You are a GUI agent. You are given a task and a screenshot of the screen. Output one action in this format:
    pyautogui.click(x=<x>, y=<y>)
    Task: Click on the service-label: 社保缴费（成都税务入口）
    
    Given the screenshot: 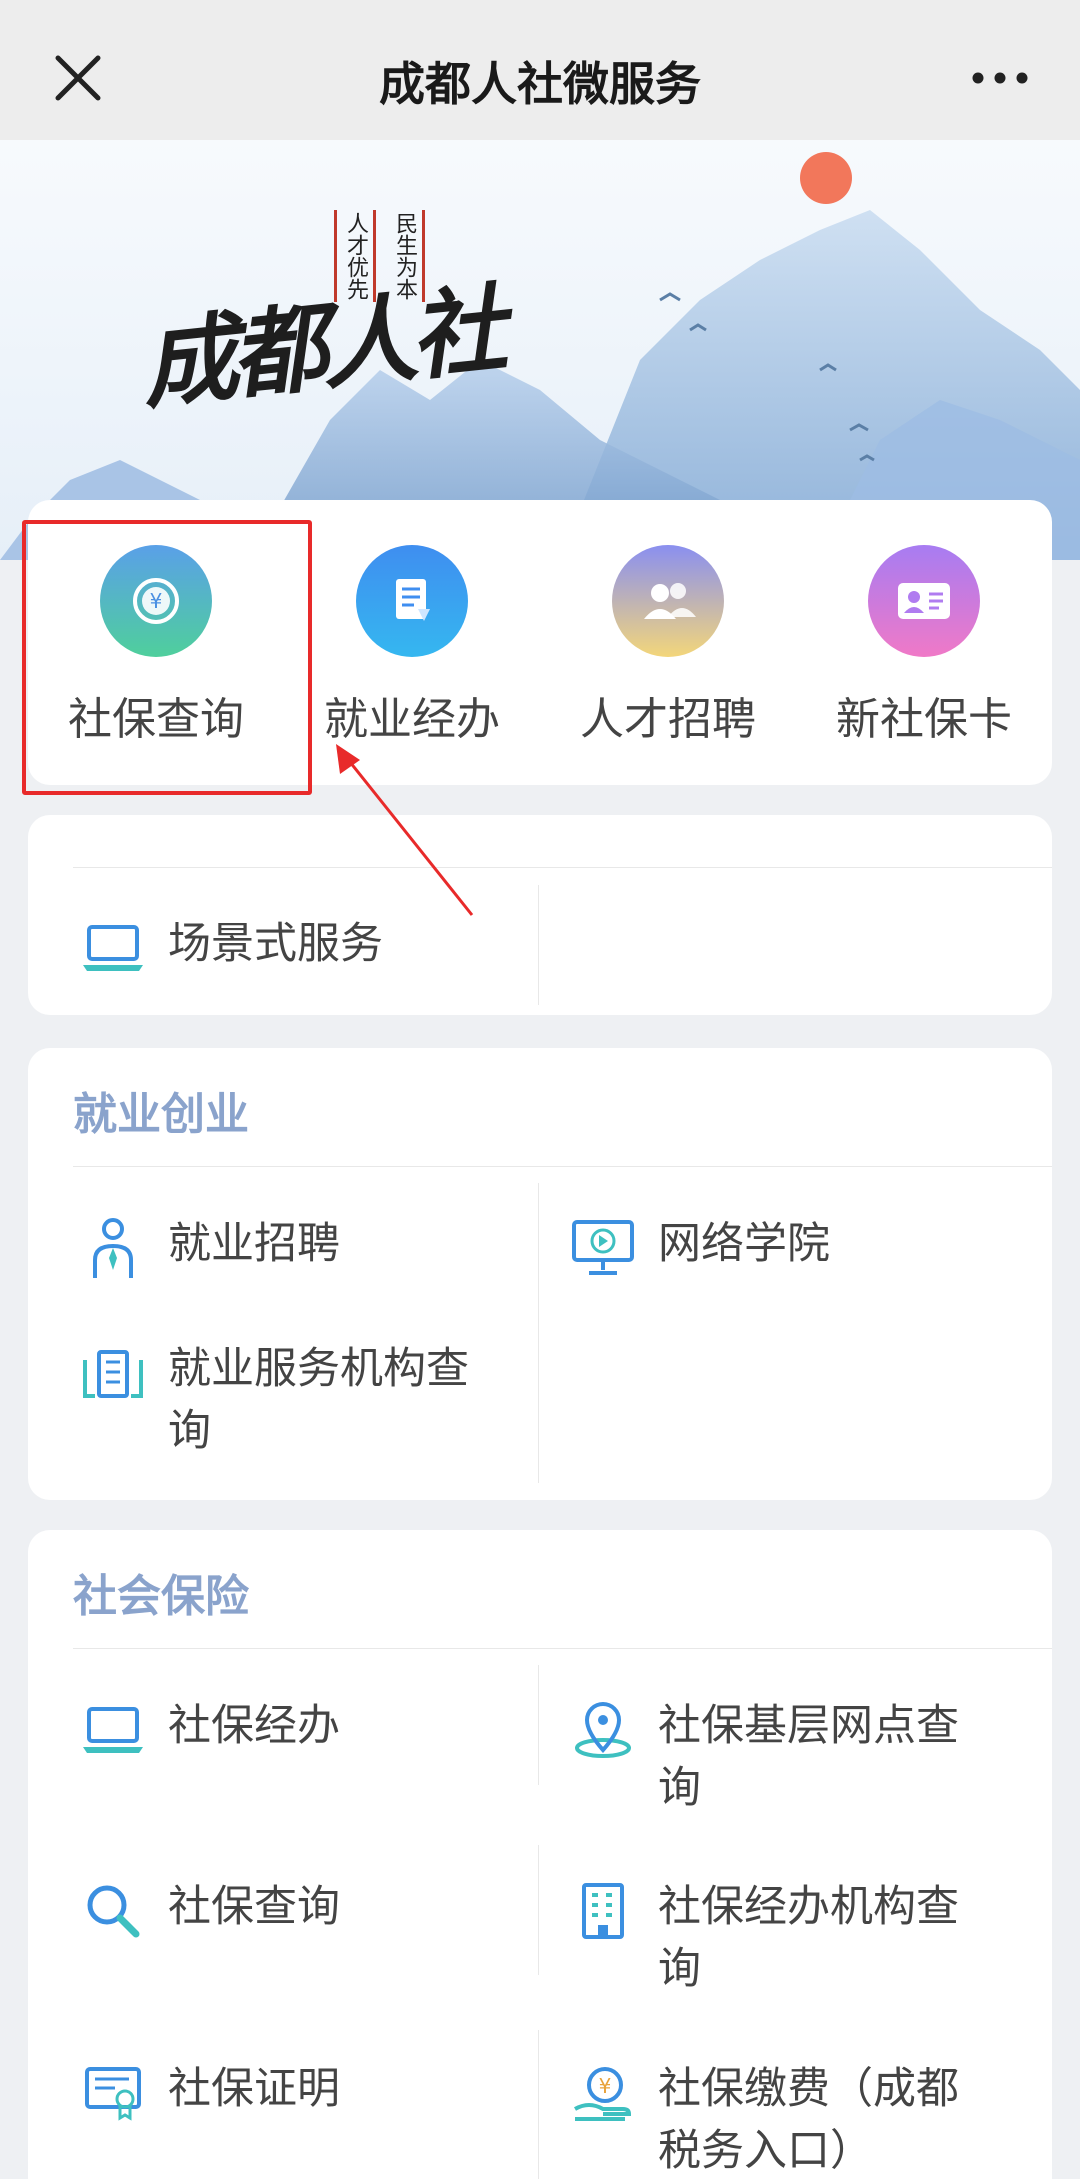 What is the action you would take?
    pyautogui.click(x=808, y=2120)
    